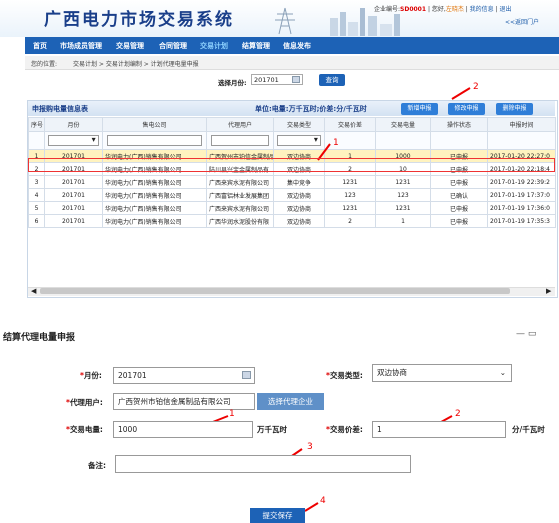  Describe the element at coordinates (521, 156) in the screenshot. I see `table-cell: 2017-01-20 22:27:0` at that location.